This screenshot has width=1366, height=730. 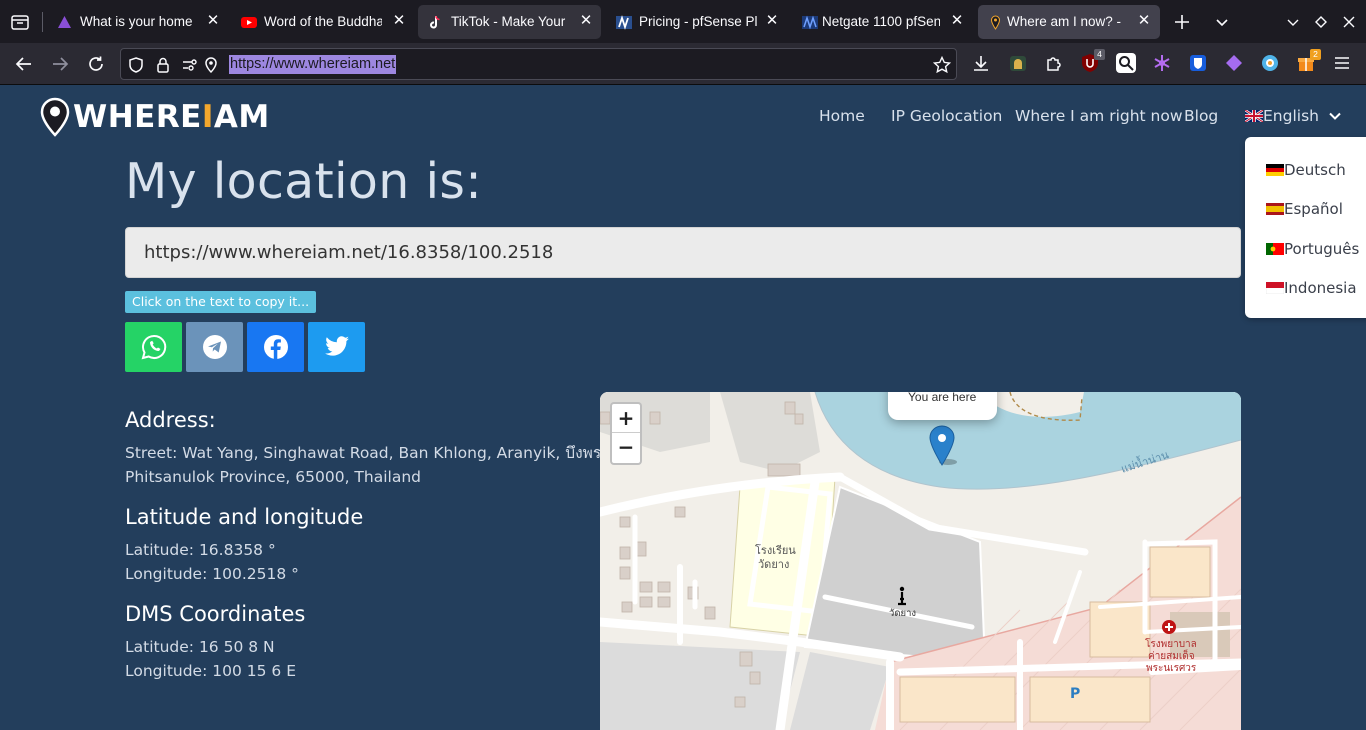 I want to click on url-text: https://www.whereiam.net, so click(x=313, y=64).